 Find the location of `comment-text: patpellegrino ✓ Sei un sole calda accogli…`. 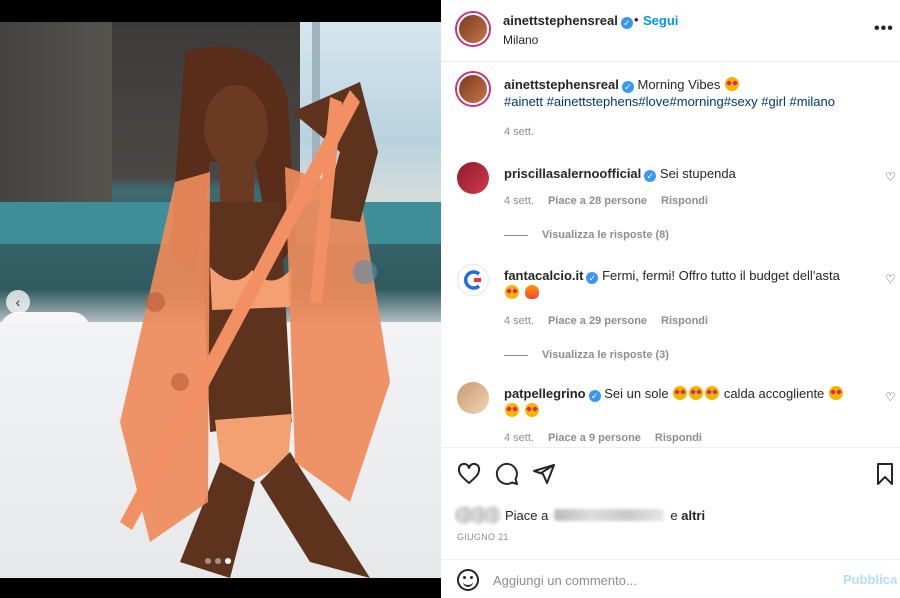

comment-text: patpellegrino ✓ Sei un sole calda accogli… is located at coordinates (679, 402).